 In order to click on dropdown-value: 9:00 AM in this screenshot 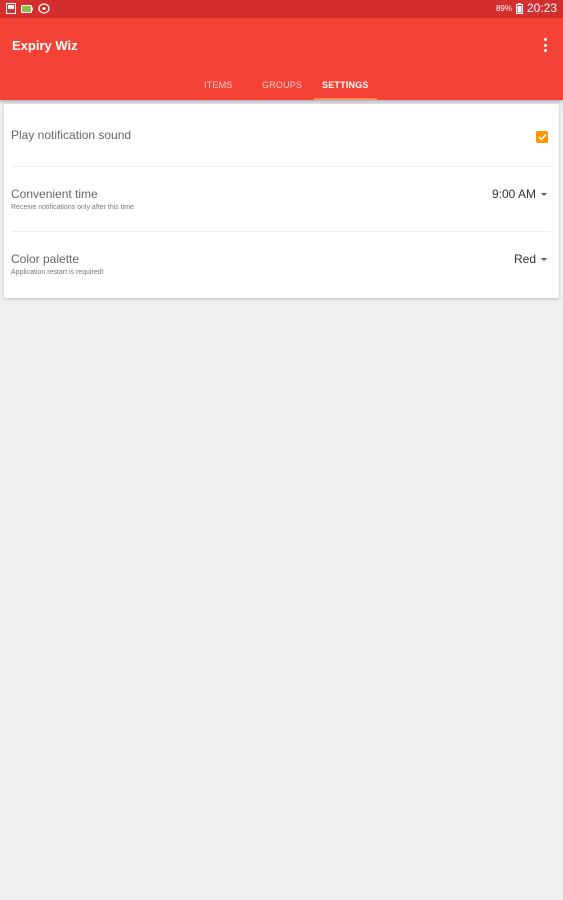, I will do `click(513, 194)`.